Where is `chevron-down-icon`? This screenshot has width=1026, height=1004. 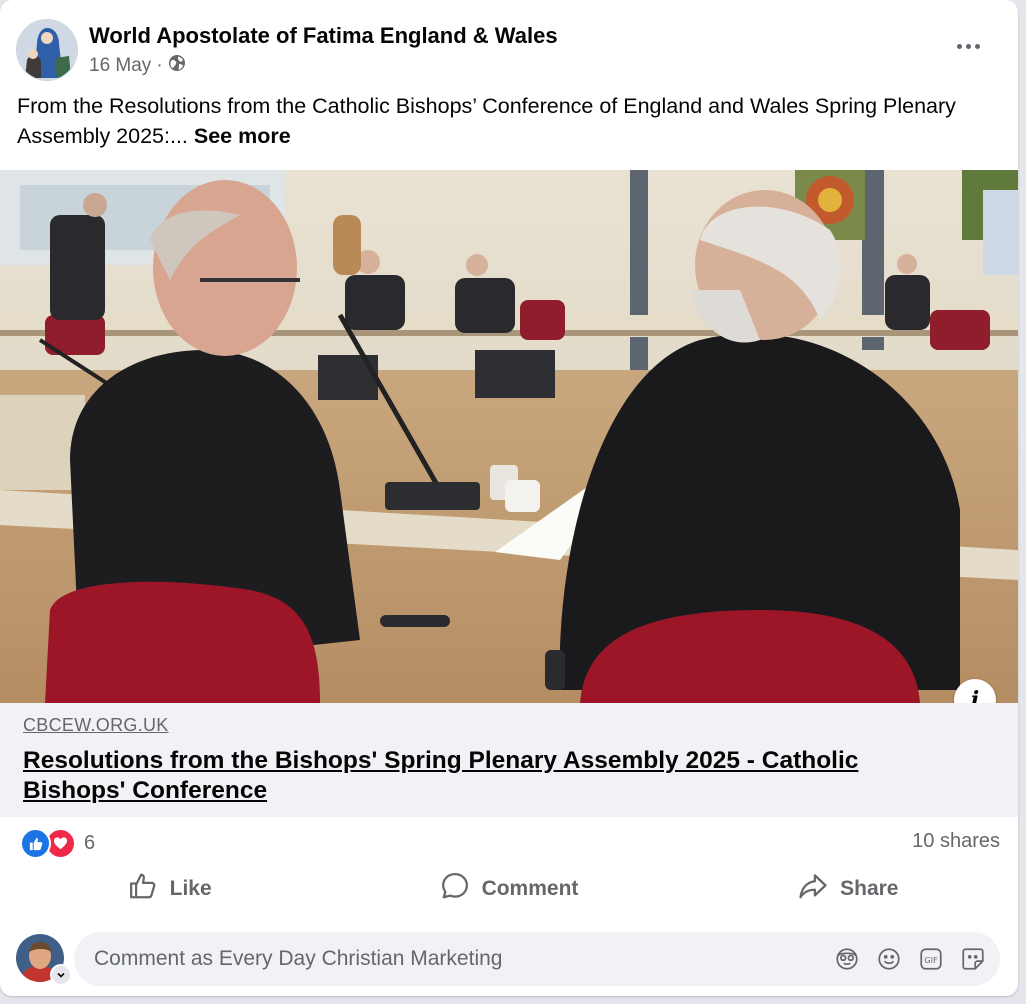
chevron-down-icon is located at coordinates (61, 975).